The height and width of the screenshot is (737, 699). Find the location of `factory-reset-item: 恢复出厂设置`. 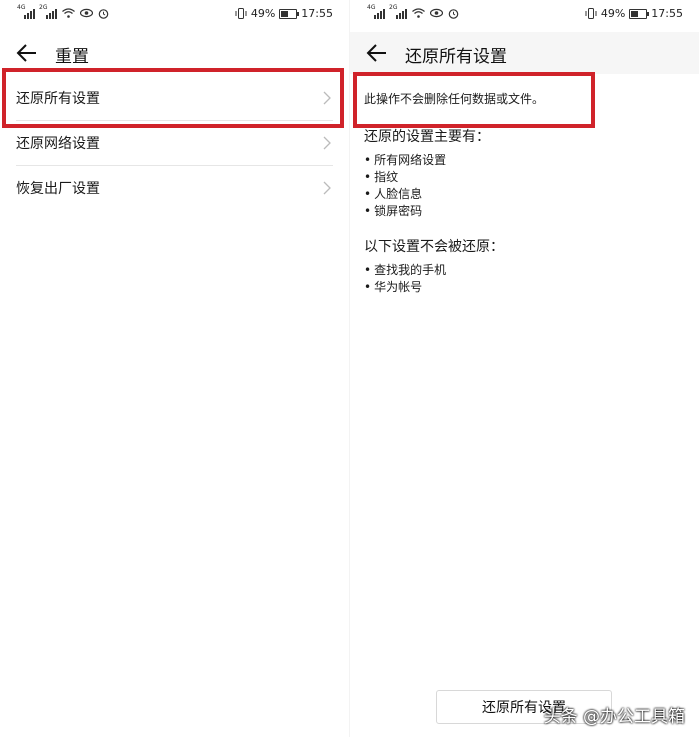

factory-reset-item: 恢复出厂设置 is located at coordinates (174, 188).